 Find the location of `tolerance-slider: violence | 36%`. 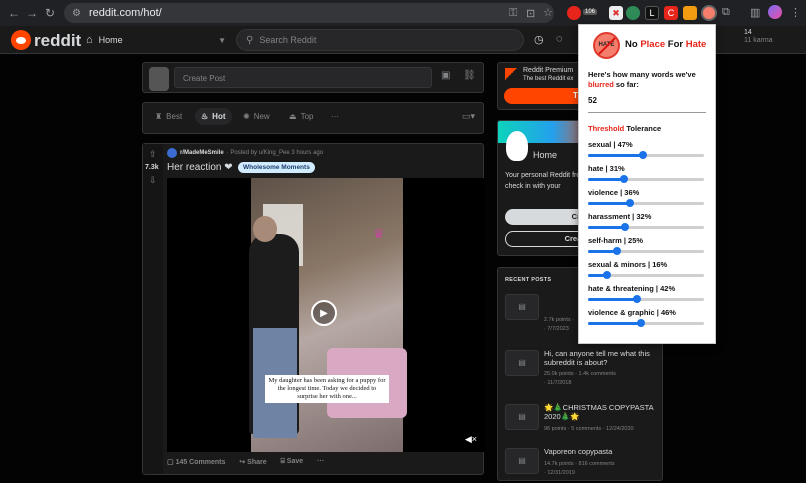

tolerance-slider: violence | 36% is located at coordinates (647, 199).